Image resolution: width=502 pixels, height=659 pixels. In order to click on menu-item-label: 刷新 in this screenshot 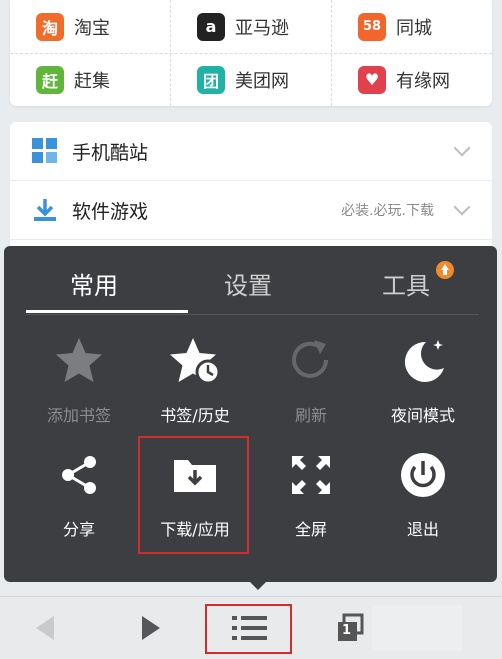, I will do `click(310, 415)`.